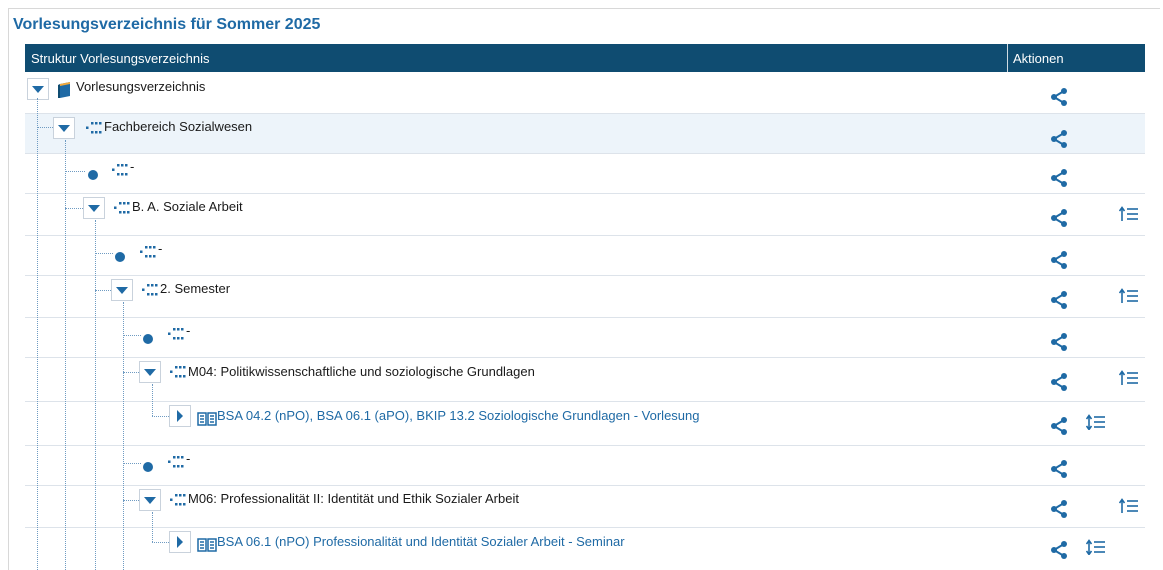  I want to click on tree-row-faculty: Fachbereich Sozialwesen, so click(585, 134).